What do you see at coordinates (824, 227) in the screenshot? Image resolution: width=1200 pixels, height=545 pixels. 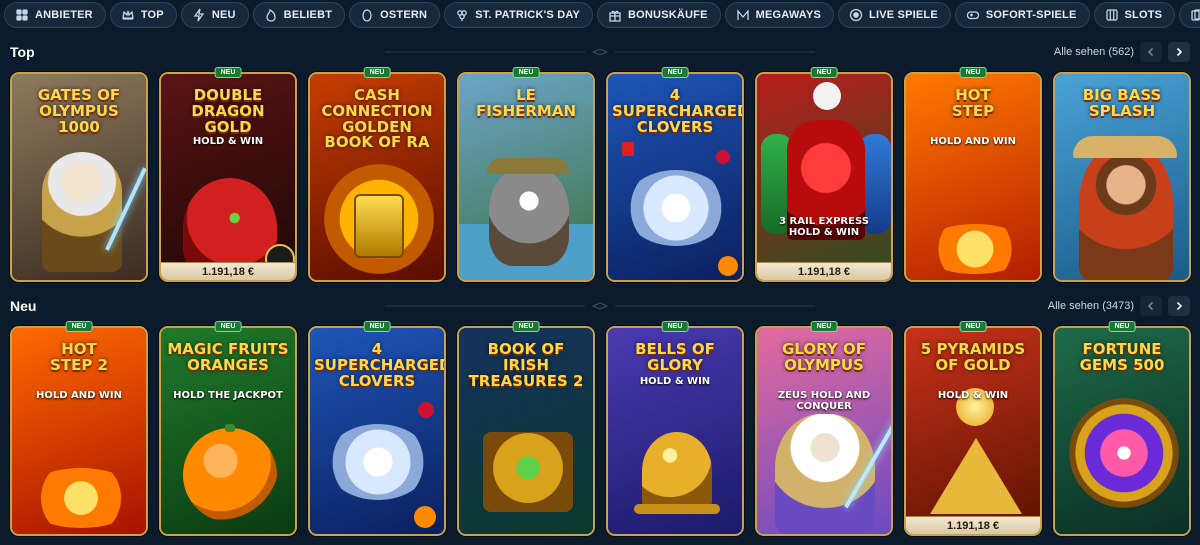 I see `game-subtitle: 3 RAIL EXPRESS HOLD & WIN` at bounding box center [824, 227].